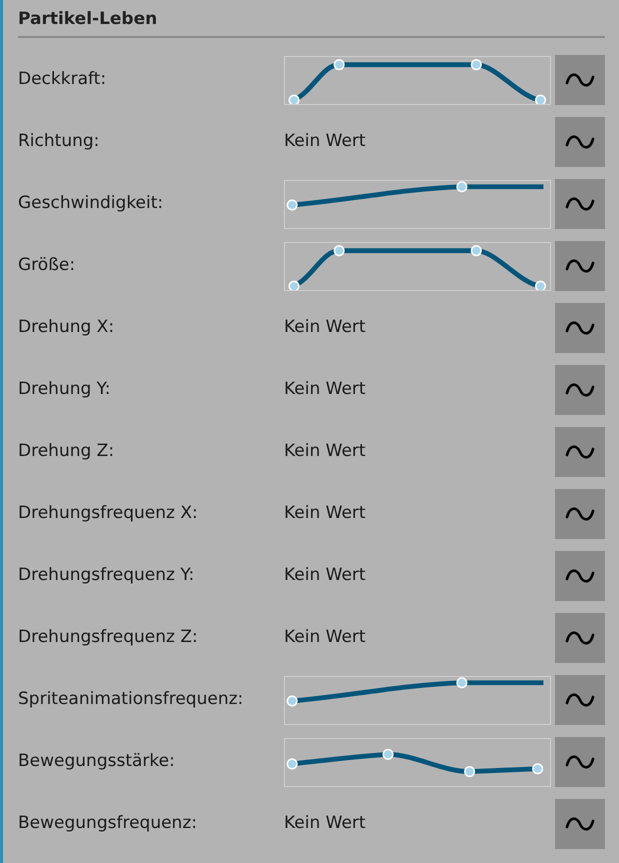 The image size is (619, 863). What do you see at coordinates (91, 204) in the screenshot?
I see `property-label: Geschwindigkeit:` at bounding box center [91, 204].